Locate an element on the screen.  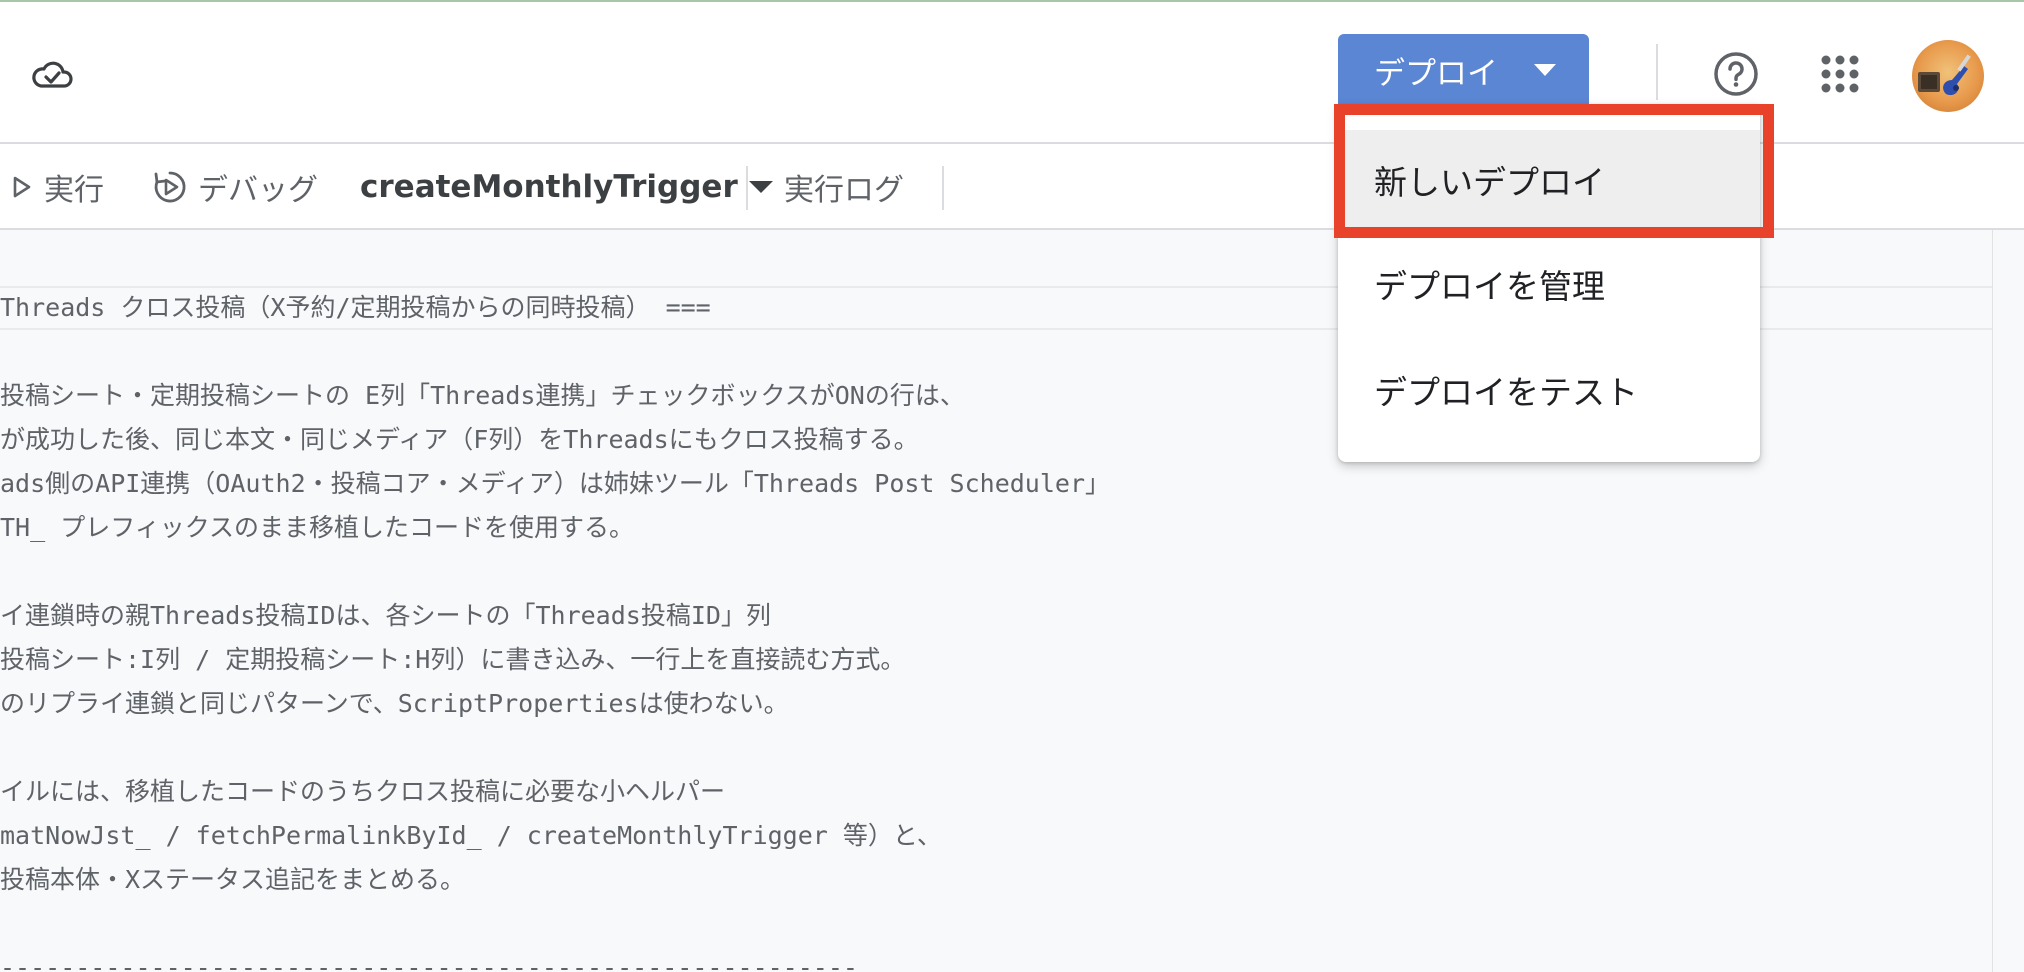
code-line: が成功した後、同じ本文・同じメディア（F列）をThreadsにもクロス投稿する。 is located at coordinates (459, 439).